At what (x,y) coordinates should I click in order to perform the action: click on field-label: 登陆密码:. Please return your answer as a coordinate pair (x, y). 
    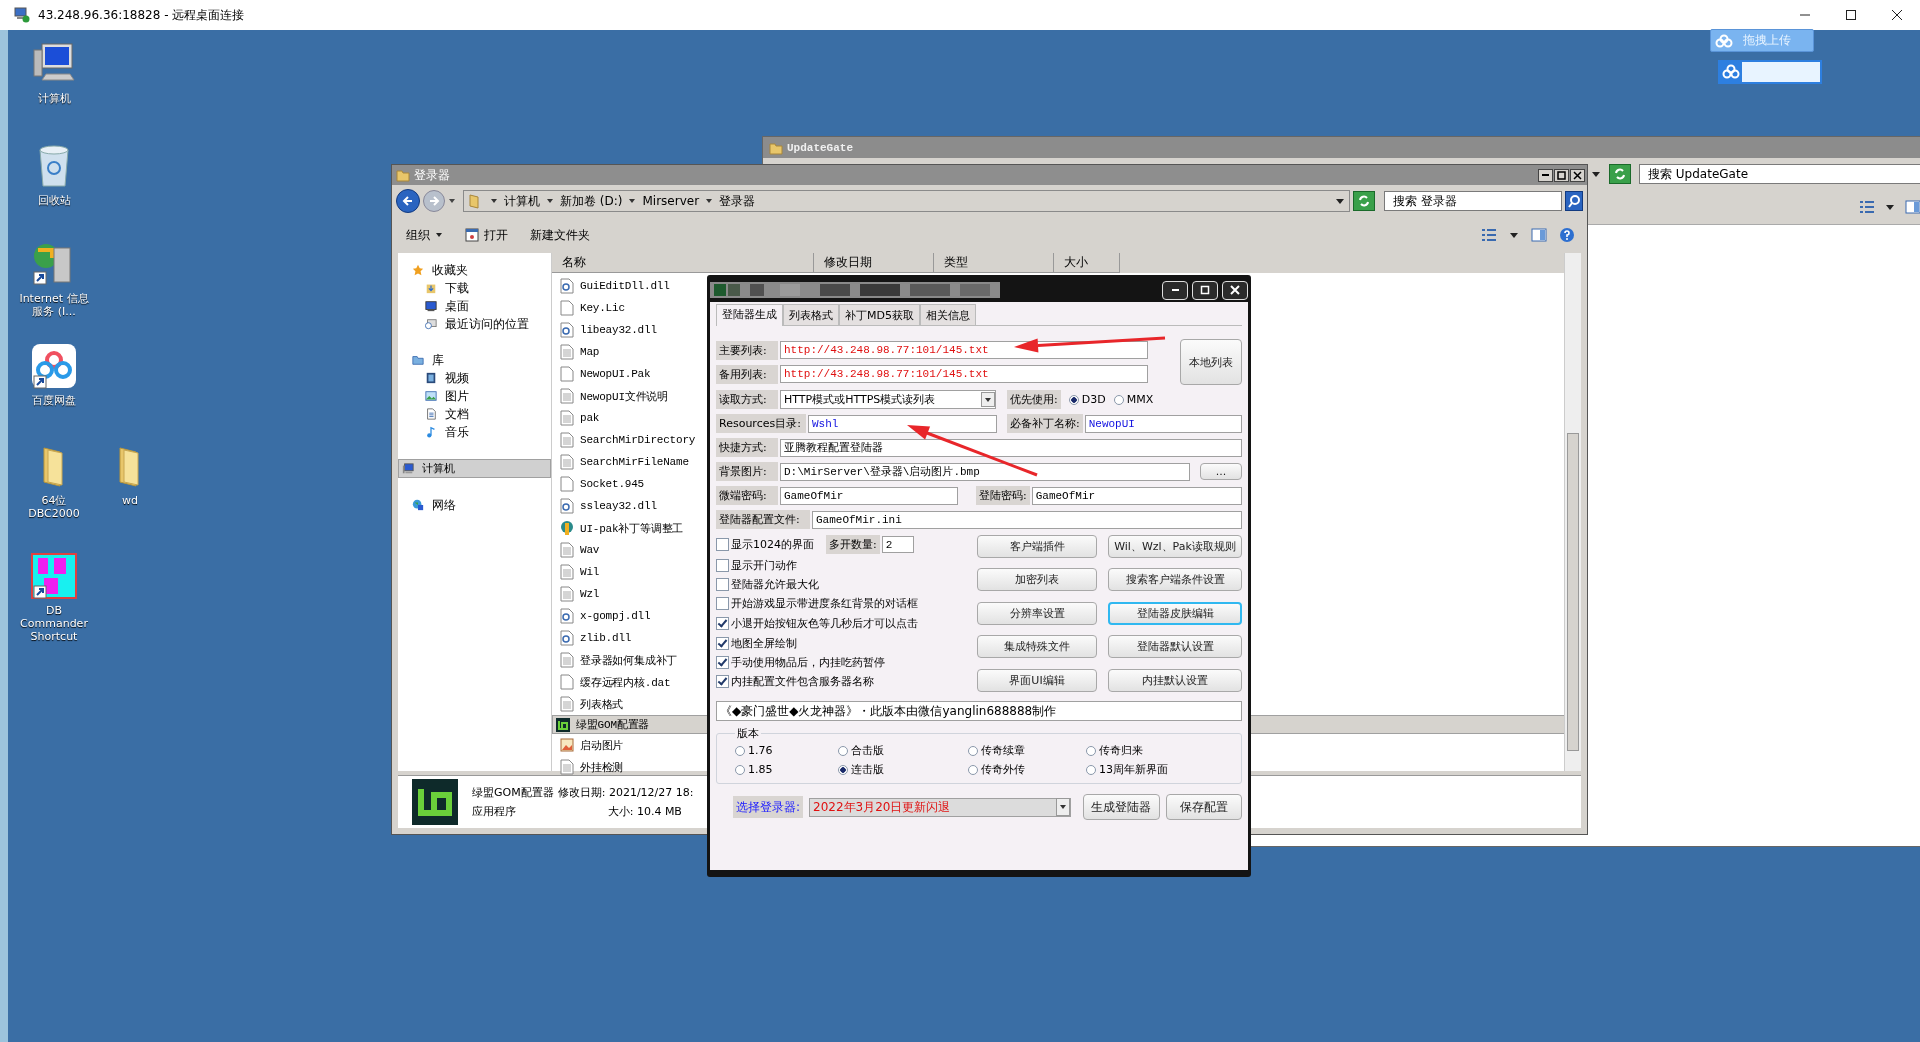
    Looking at the image, I should click on (1003, 495).